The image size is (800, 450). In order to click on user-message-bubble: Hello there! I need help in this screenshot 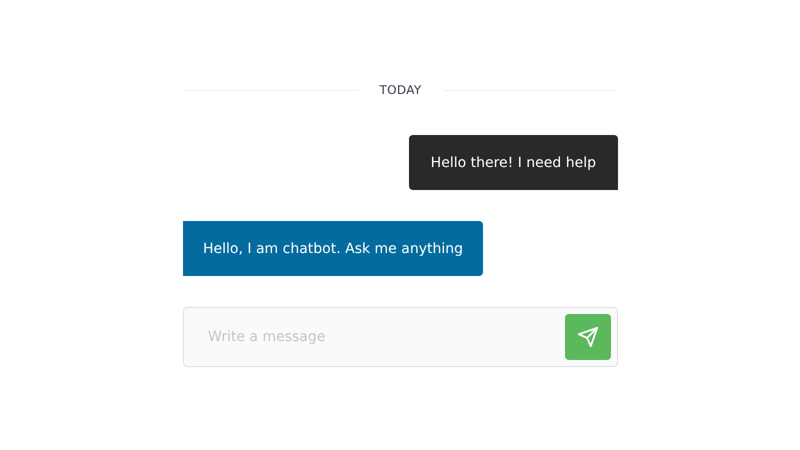, I will do `click(513, 162)`.